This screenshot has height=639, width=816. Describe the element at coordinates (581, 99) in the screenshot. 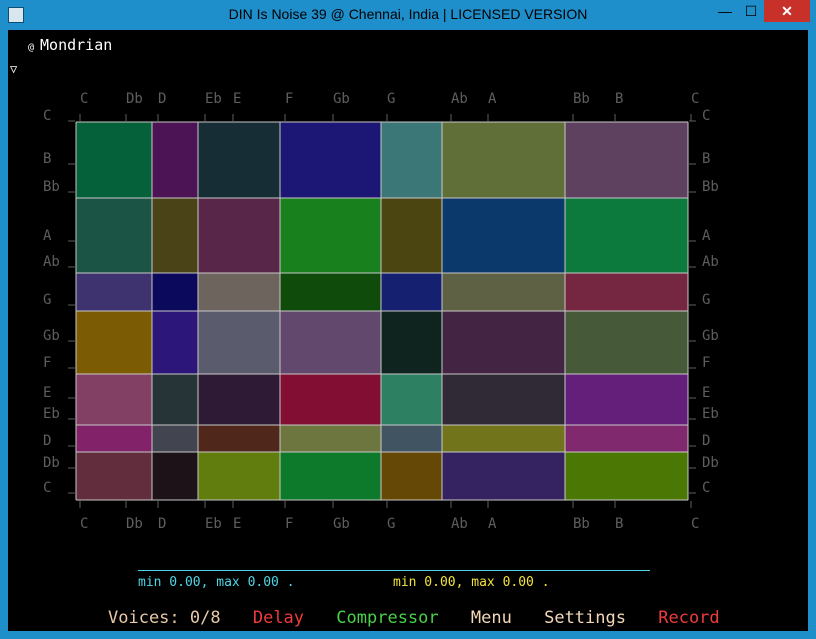

I see `x-note-label-top: Bb` at that location.